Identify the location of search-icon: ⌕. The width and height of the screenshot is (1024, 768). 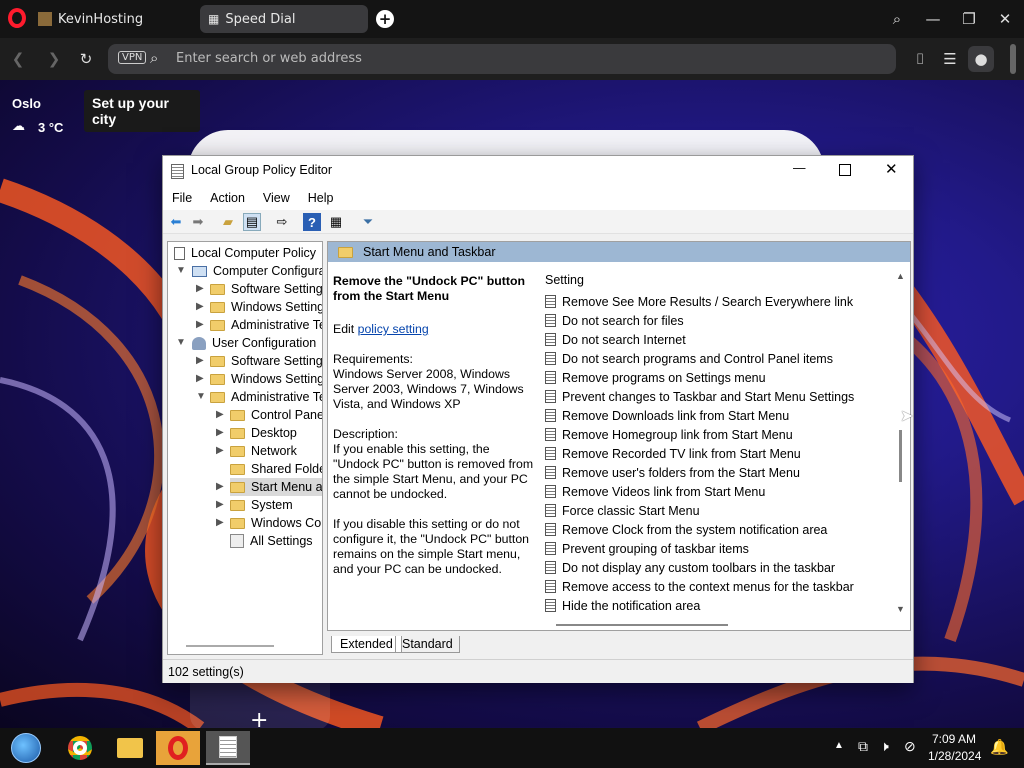
(897, 19).